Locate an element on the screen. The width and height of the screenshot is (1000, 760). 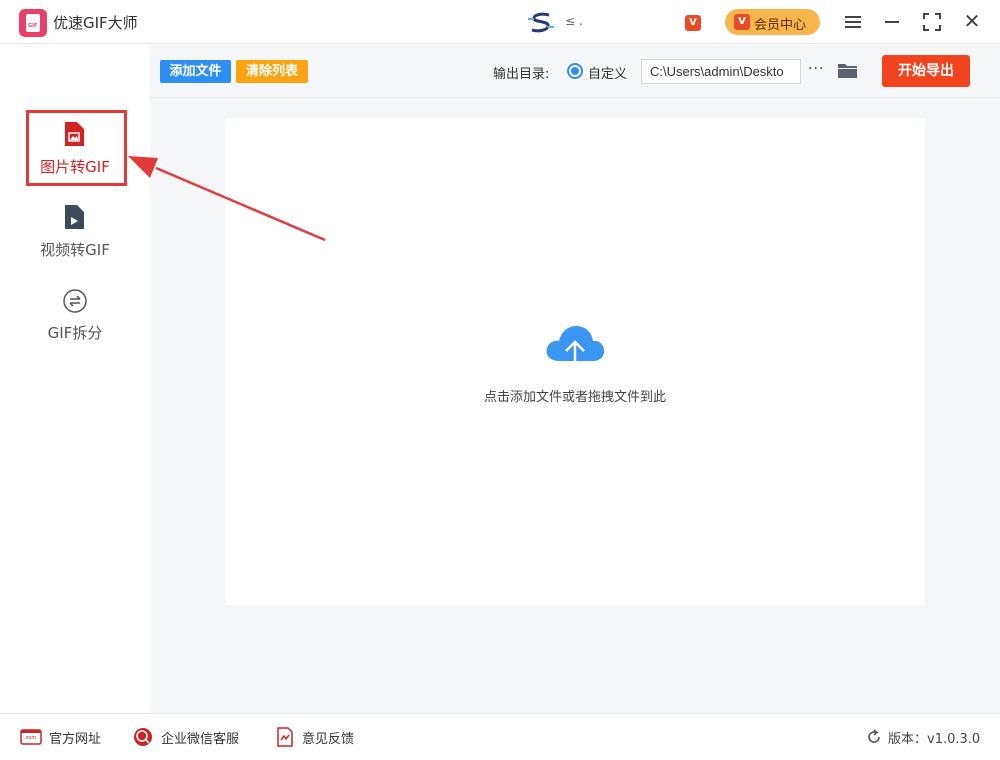
annotation-arrow is located at coordinates (227, 199).